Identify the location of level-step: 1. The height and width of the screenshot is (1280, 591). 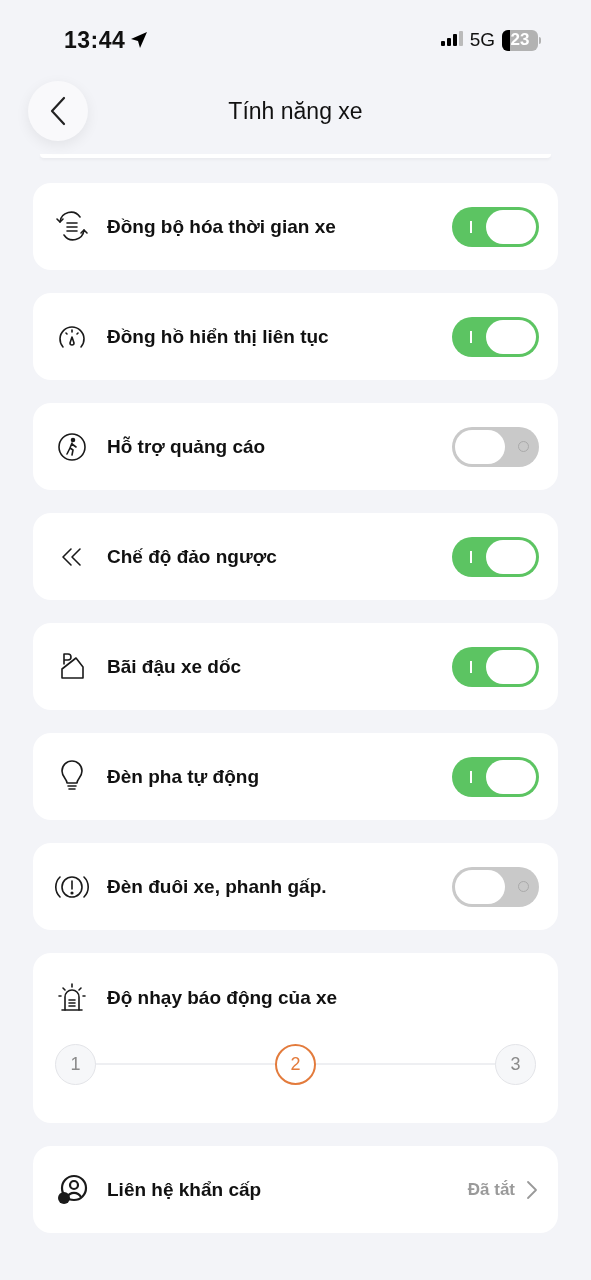
(75, 1064).